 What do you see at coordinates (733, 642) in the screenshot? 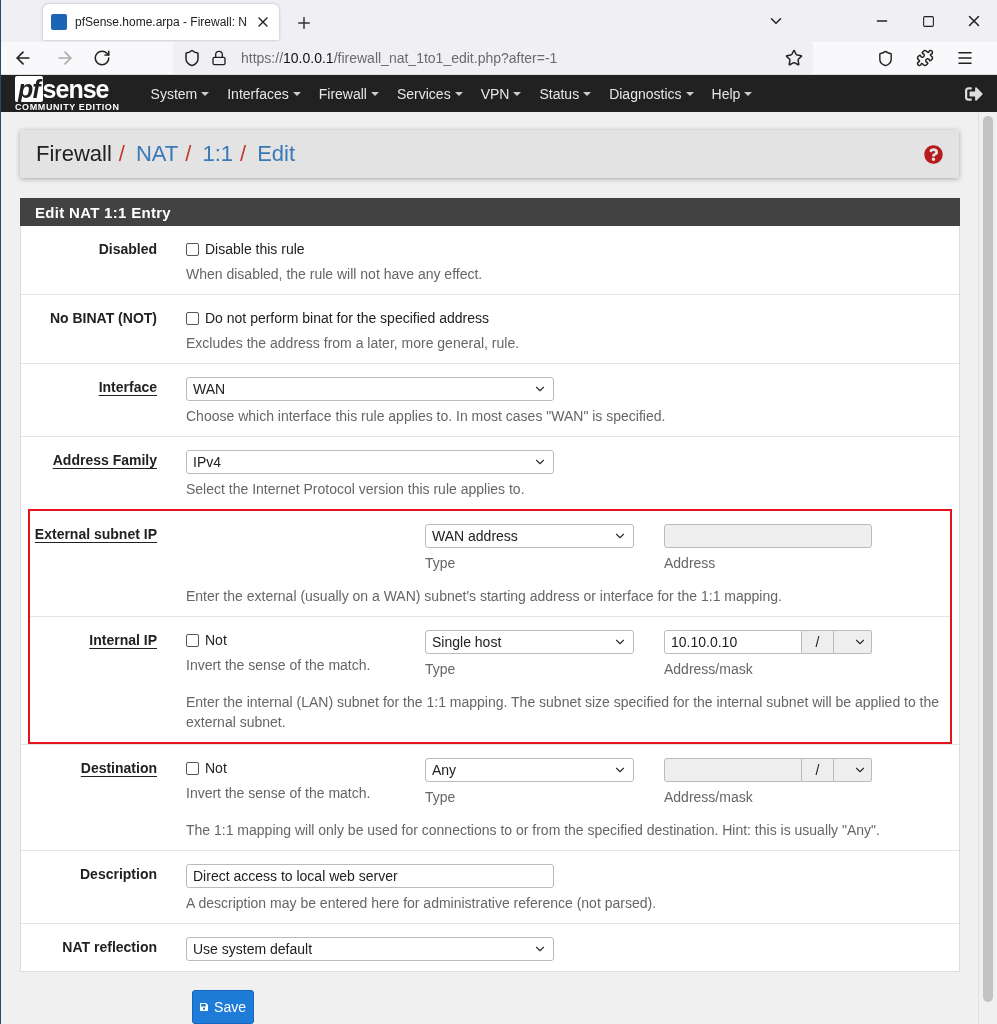
I see `address-field: 10.10.0.10` at bounding box center [733, 642].